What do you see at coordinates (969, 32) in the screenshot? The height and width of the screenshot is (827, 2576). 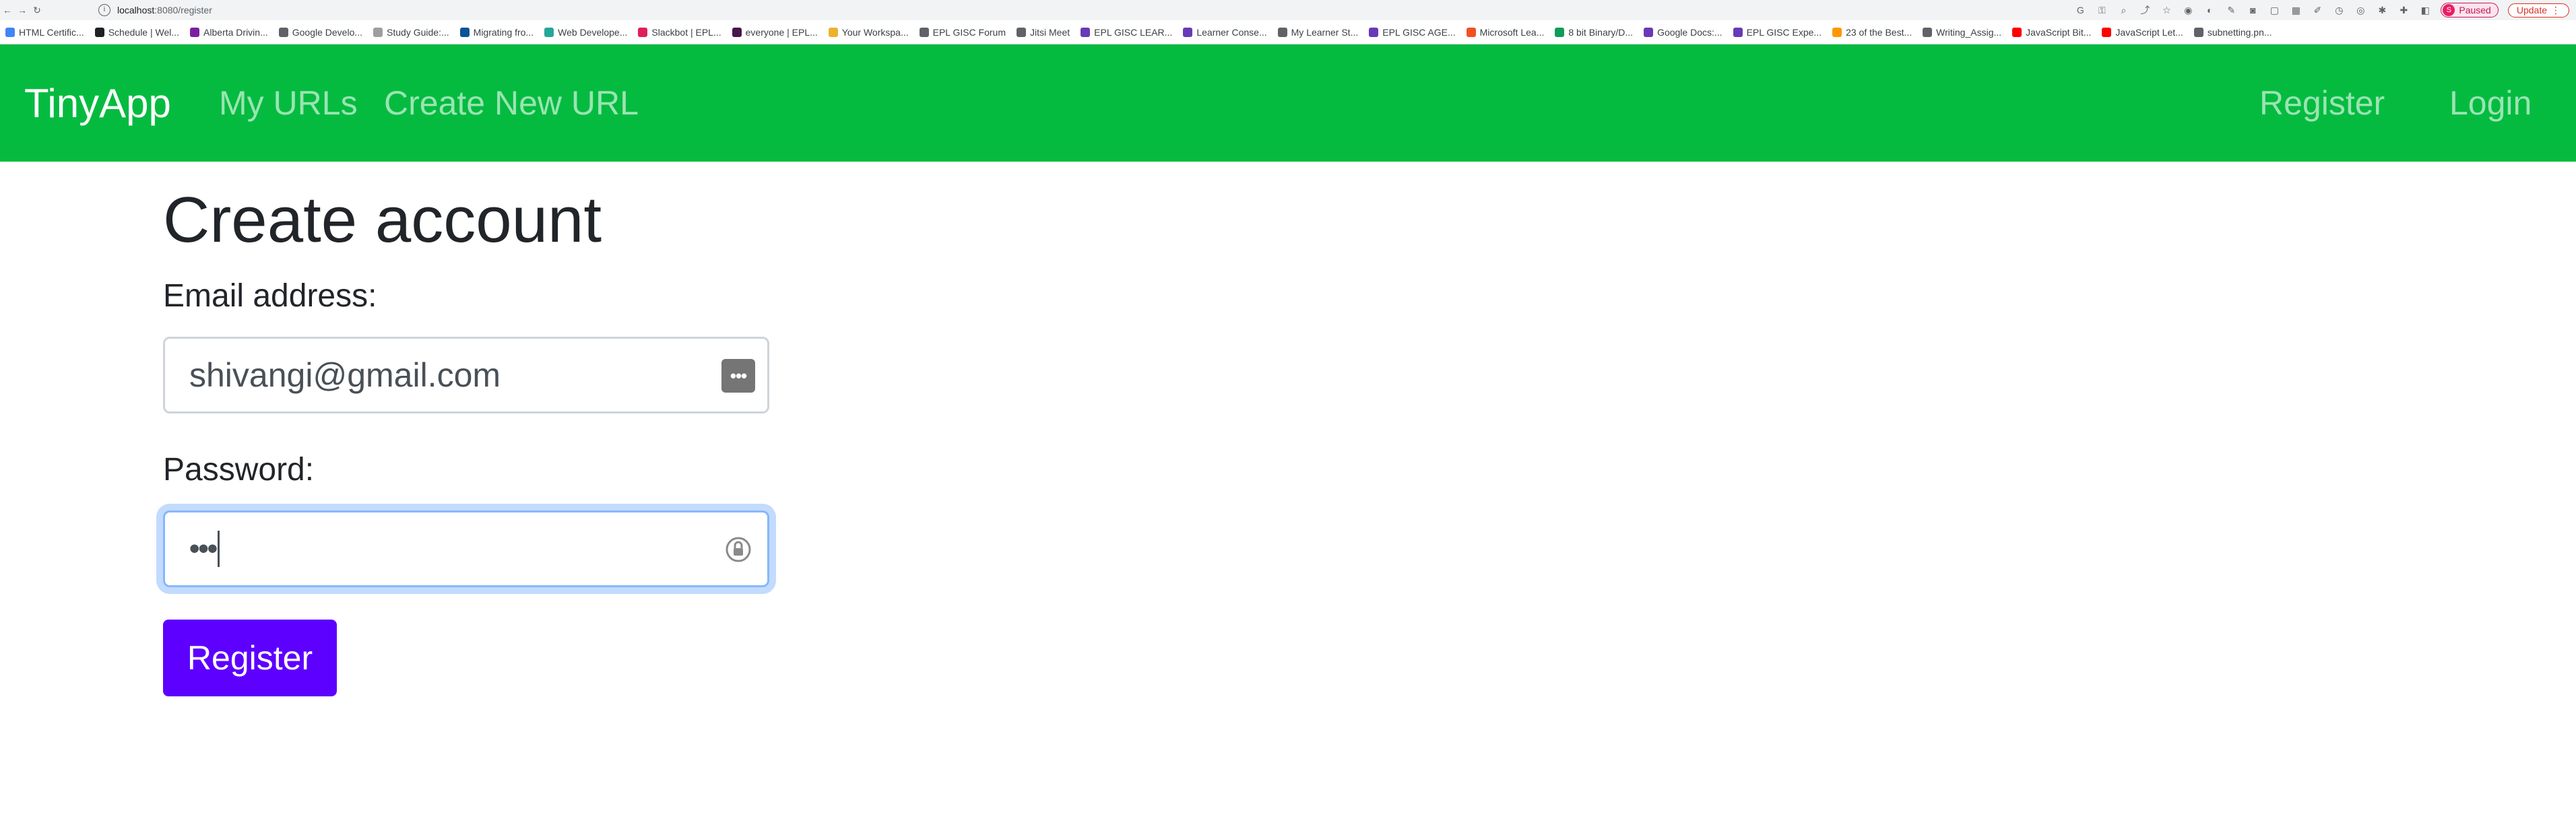 I see `bookmark-label: EPL GISC Forum` at bounding box center [969, 32].